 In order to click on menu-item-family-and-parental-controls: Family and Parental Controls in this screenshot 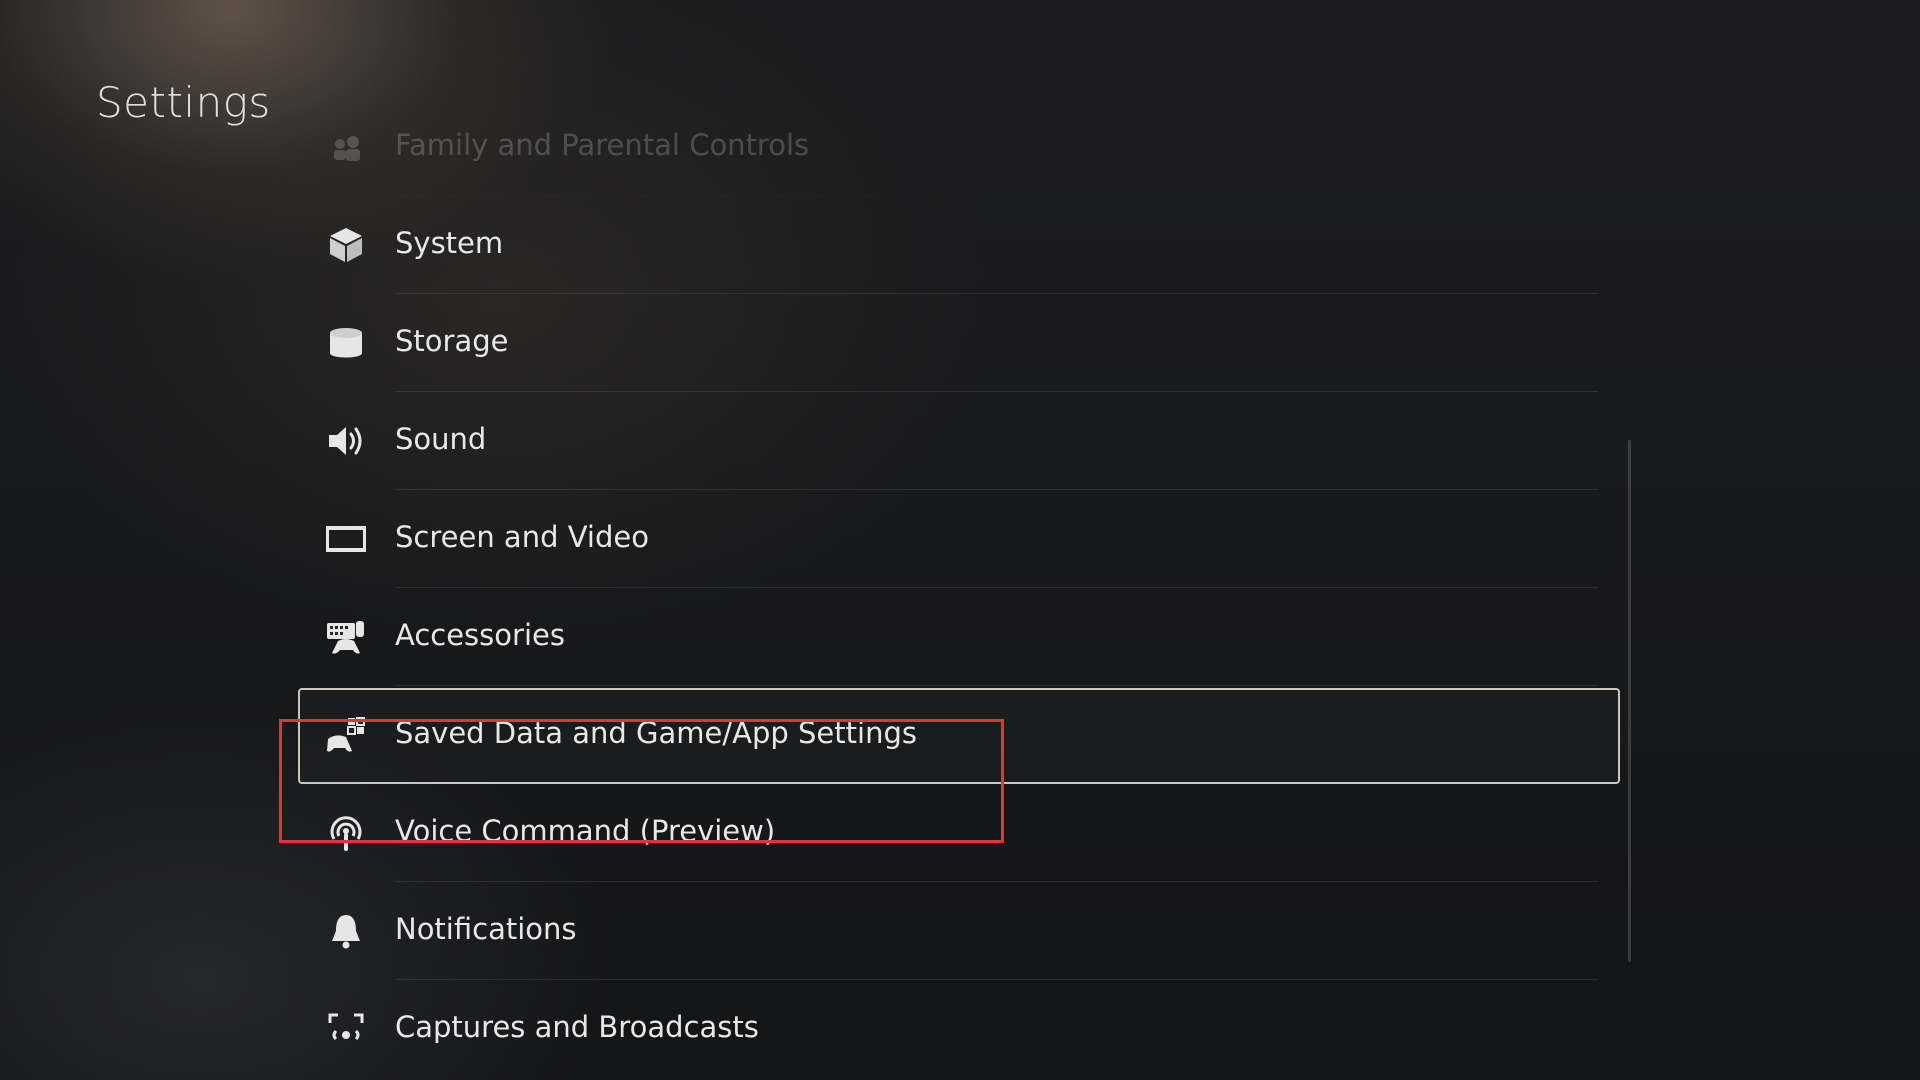, I will do `click(948, 147)`.